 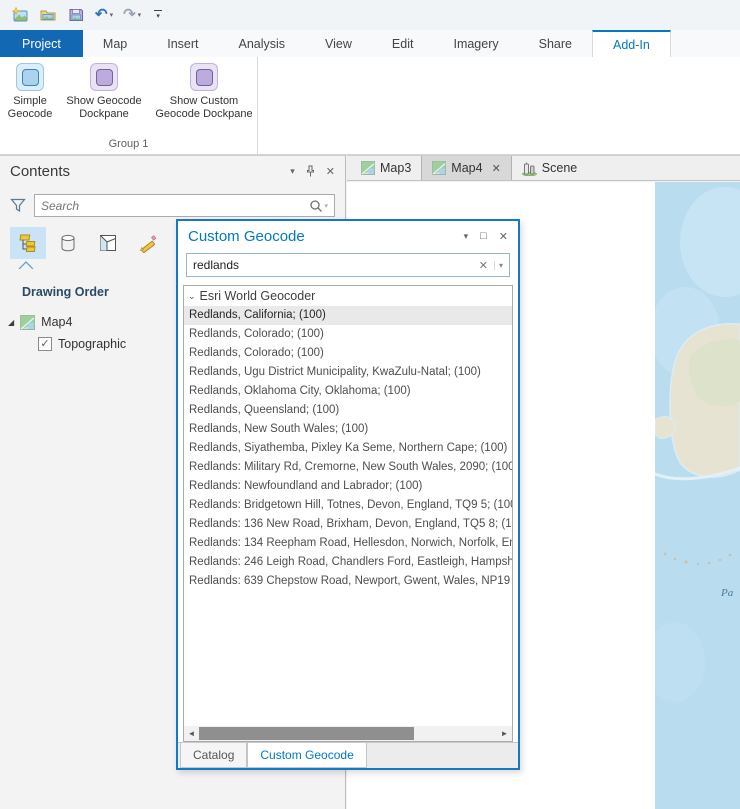 I want to click on contents-search-row: ▾, so click(x=172, y=203).